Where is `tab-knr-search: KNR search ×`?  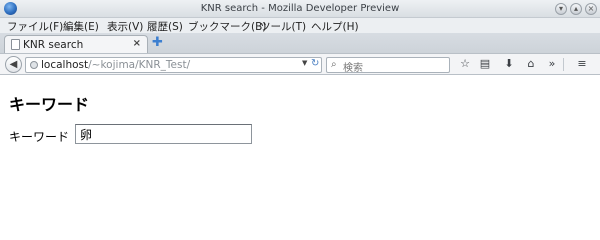 tab-knr-search: KNR search × is located at coordinates (76, 44).